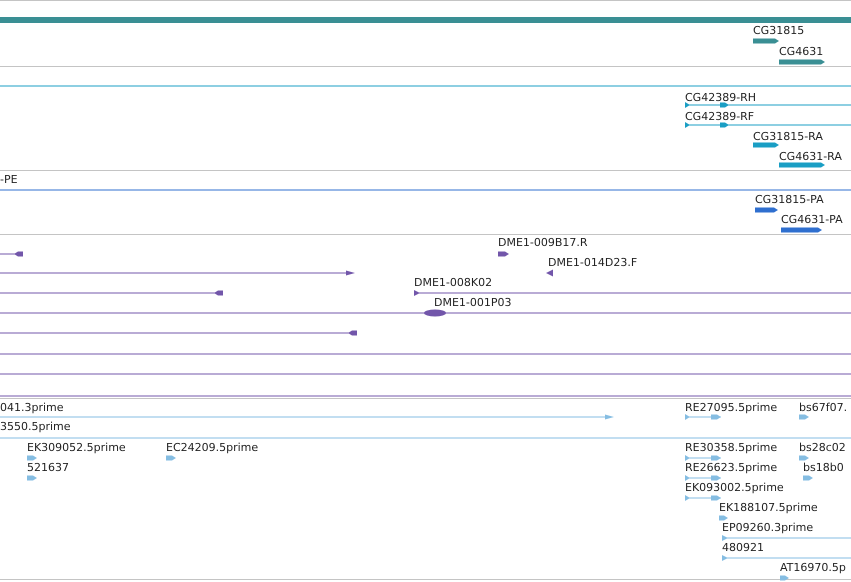  I want to click on feature-label: CG31815-PA, so click(789, 199).